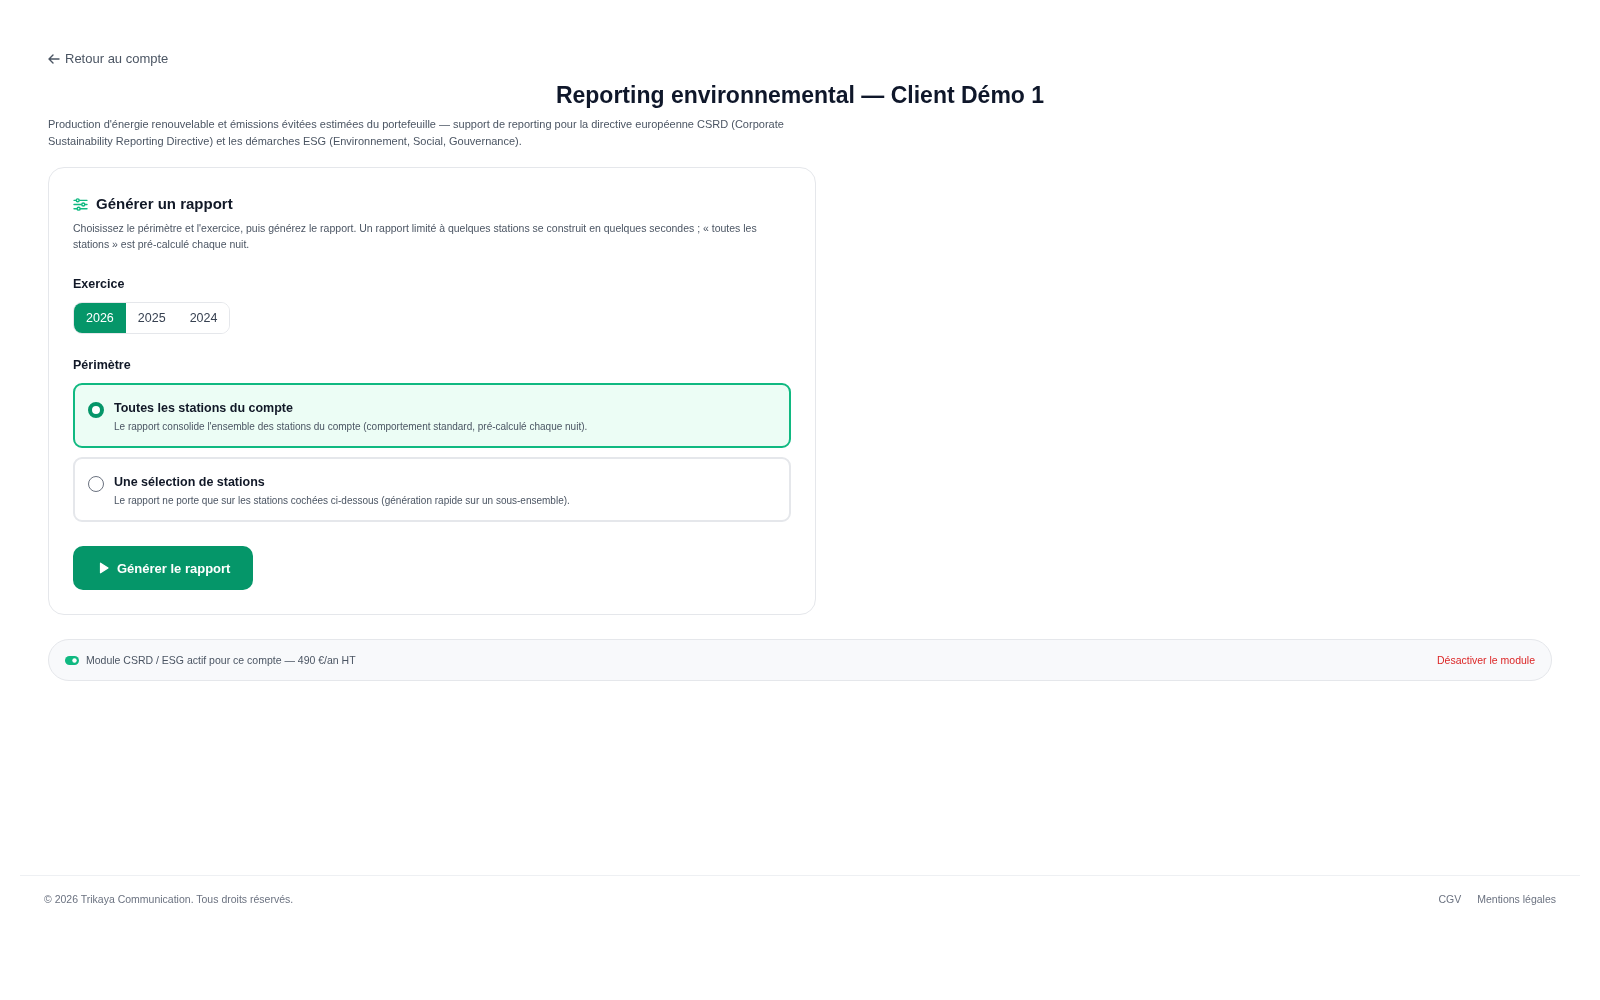  What do you see at coordinates (1450, 899) in the screenshot?
I see `footer-link: CGV` at bounding box center [1450, 899].